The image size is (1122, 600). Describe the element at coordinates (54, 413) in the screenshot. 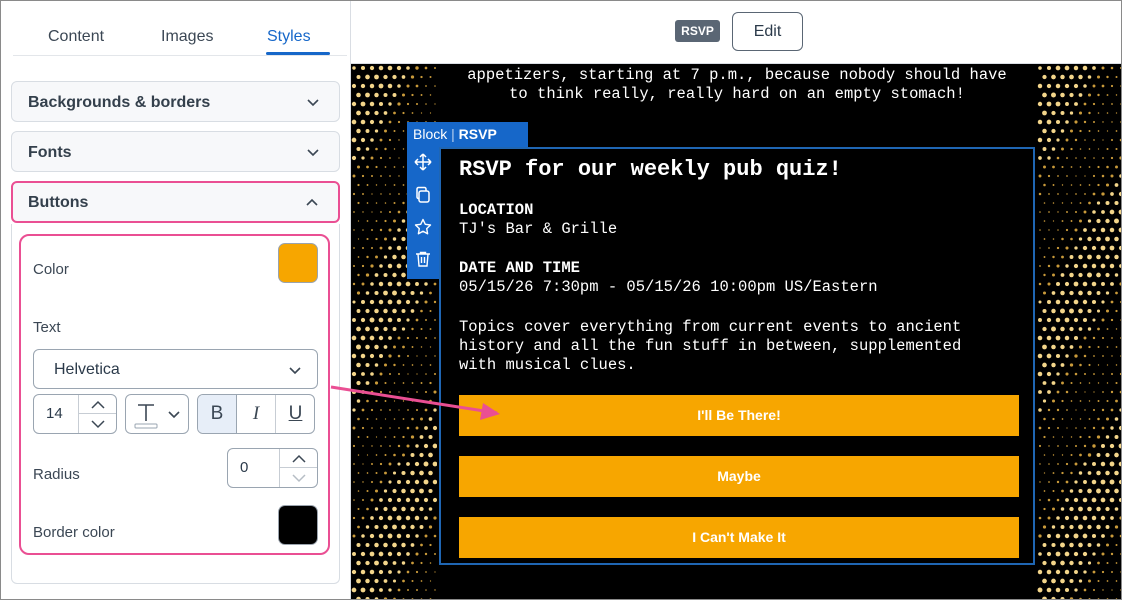

I see `font-size-value: 14` at that location.